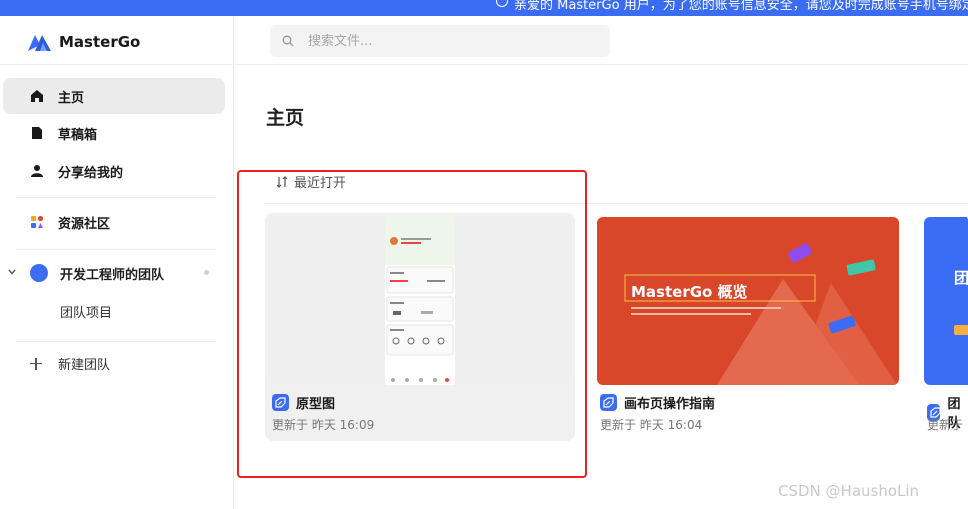  Describe the element at coordinates (689, 292) in the screenshot. I see `thumbnail-title: MasterGo 概览` at that location.